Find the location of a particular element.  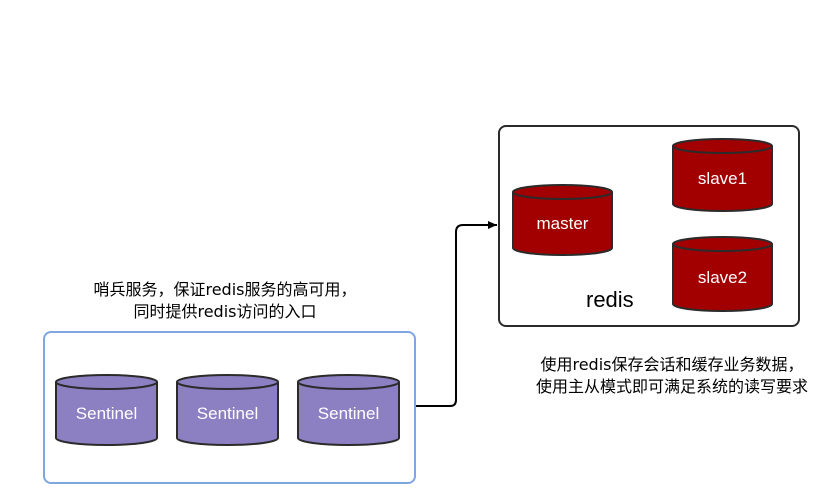

redis-note: 使用redis保存会话和缓存业务数据， 使用主从模式即可满足系统的读写要求 is located at coordinates (672, 376).